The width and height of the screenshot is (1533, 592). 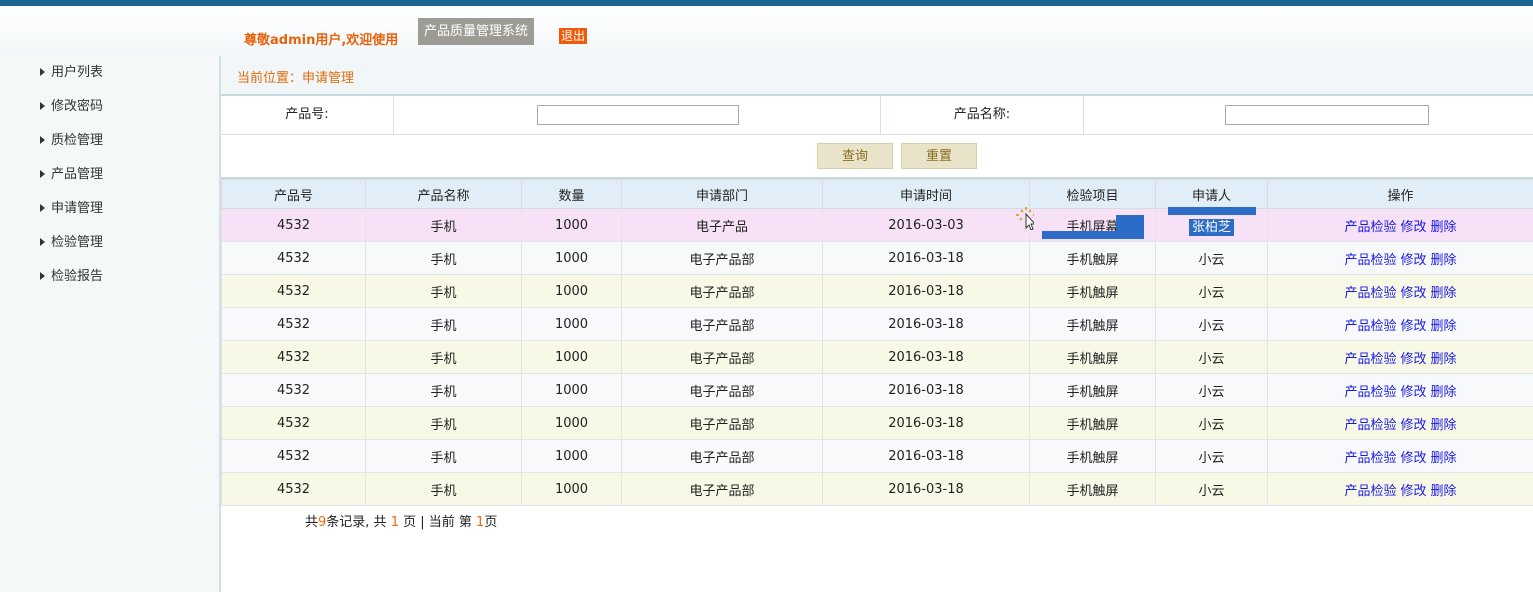 I want to click on table-header-row: 产品号 产品名称 数量 申请部门 申请时间 检验项目 申请人 操作, so click(x=877, y=194).